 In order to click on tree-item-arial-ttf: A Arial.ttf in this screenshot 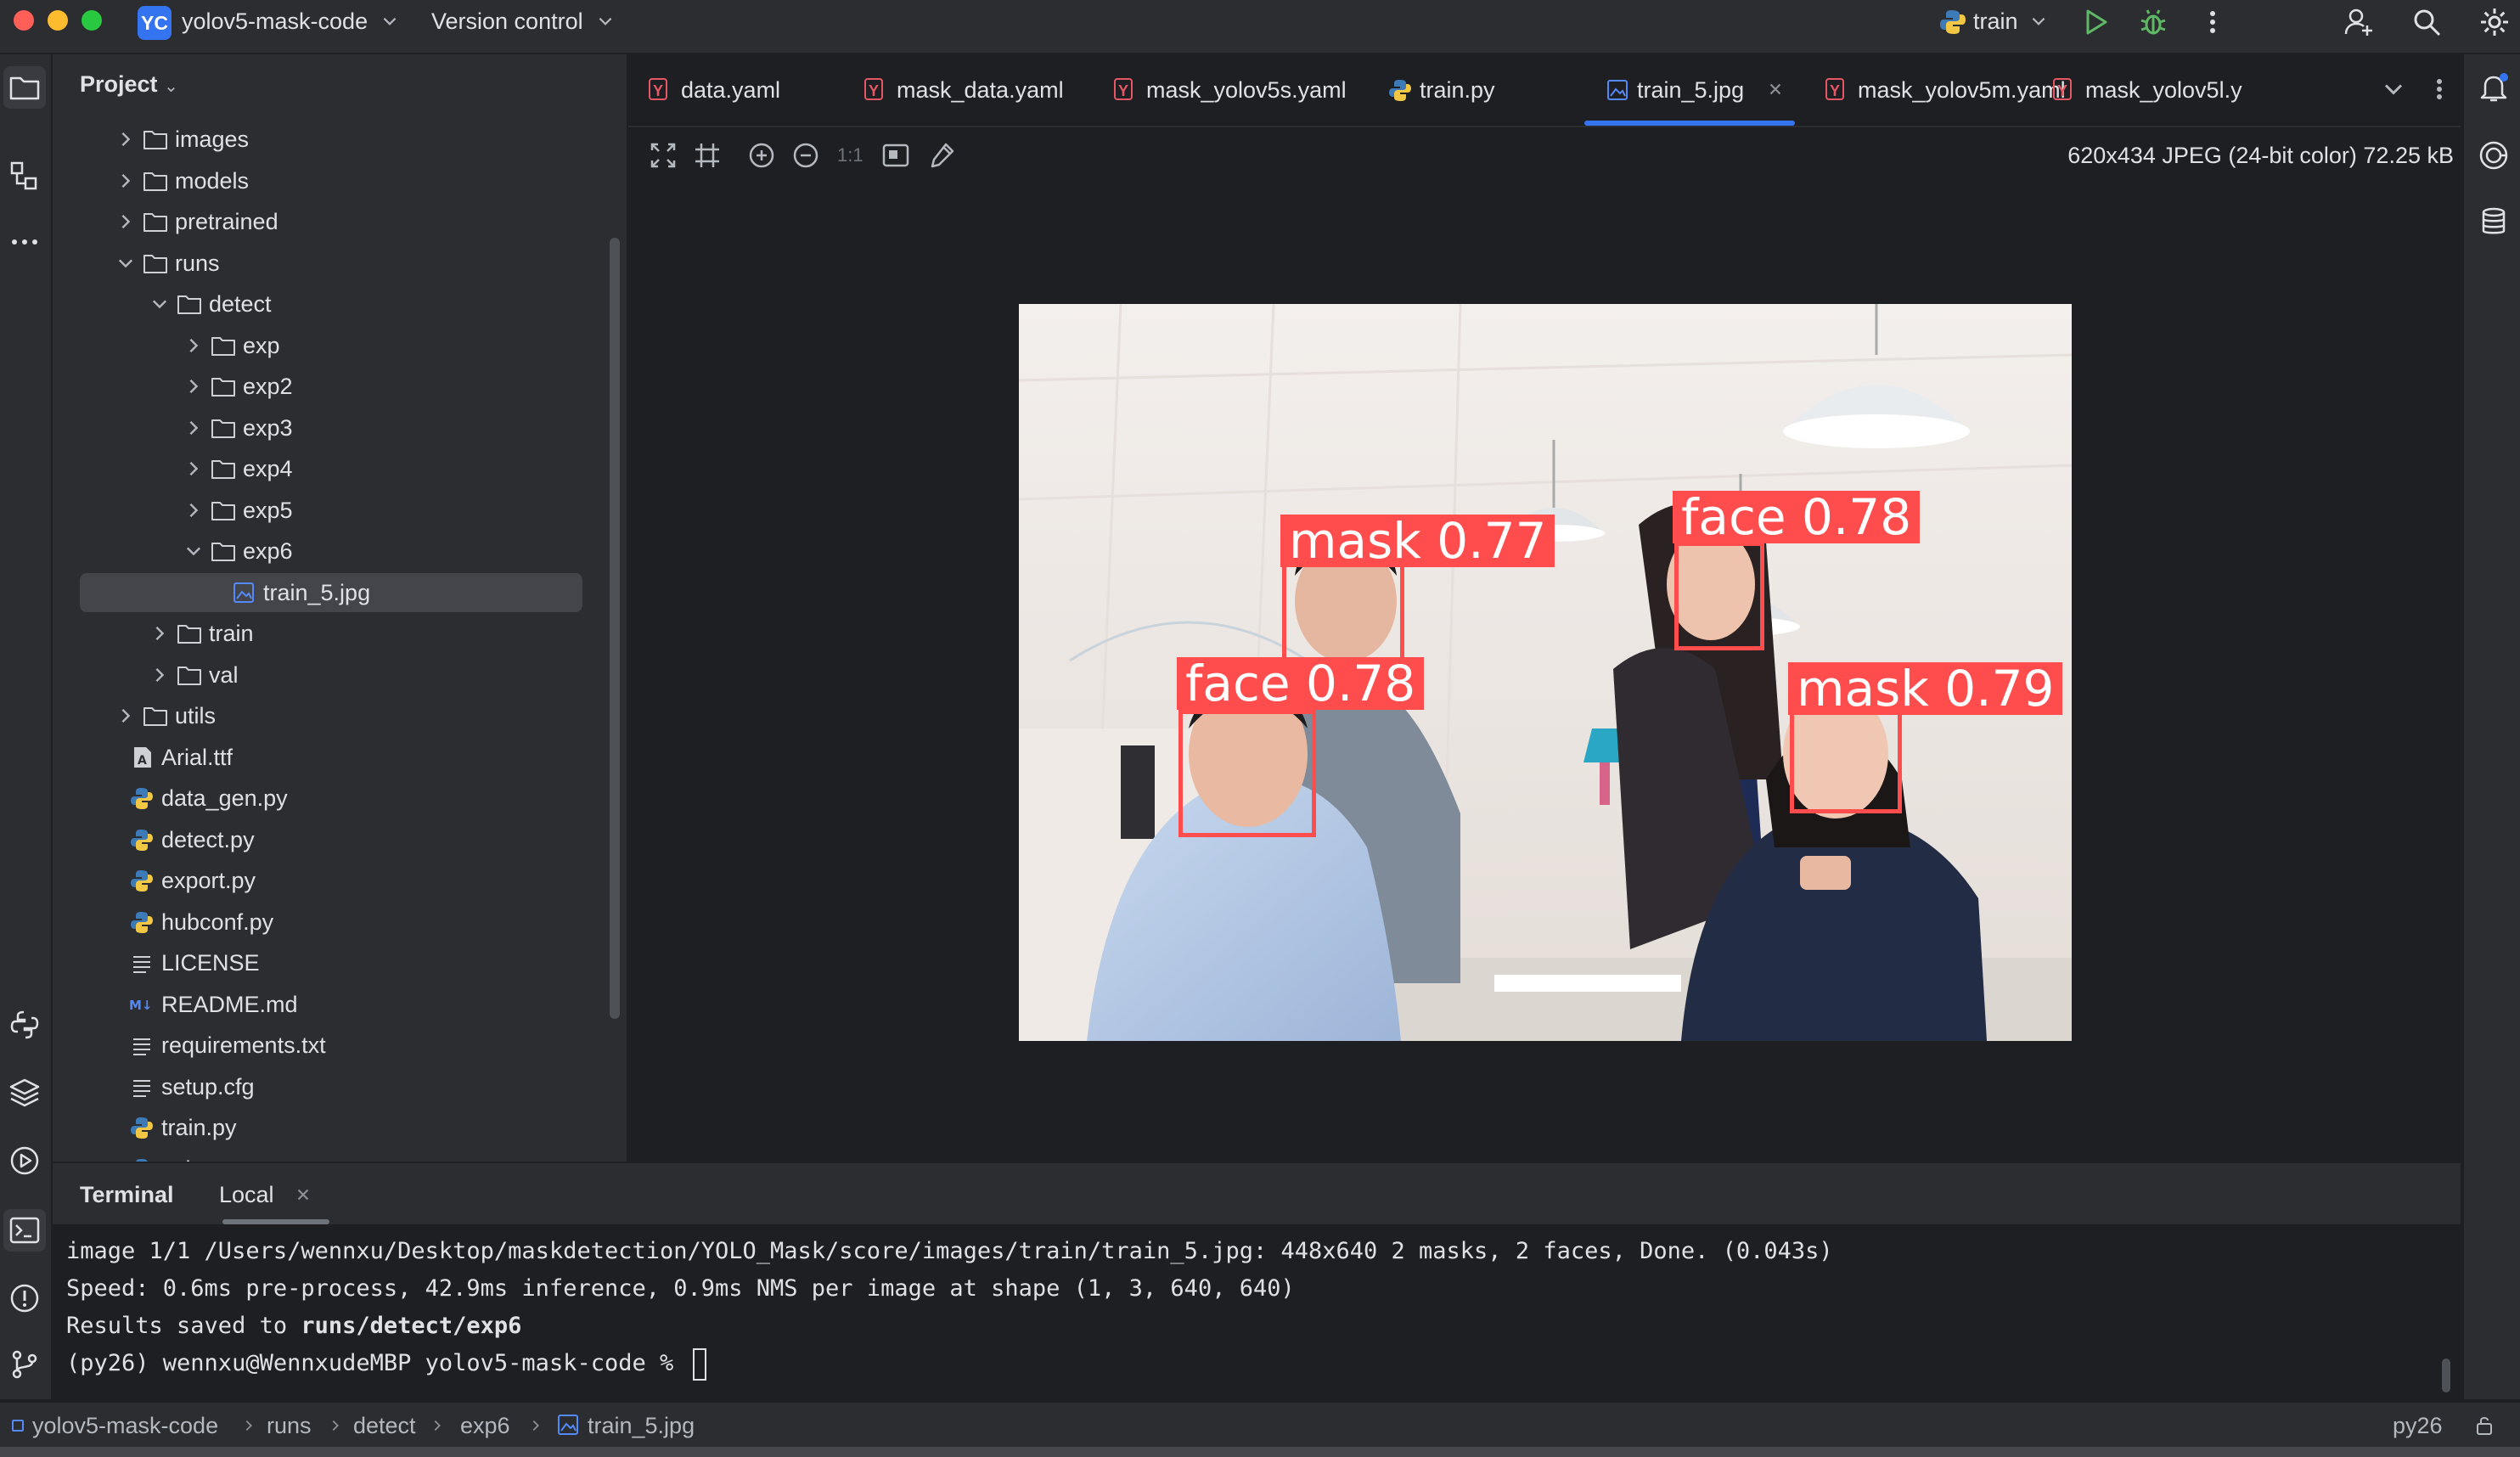, I will do `click(340, 757)`.